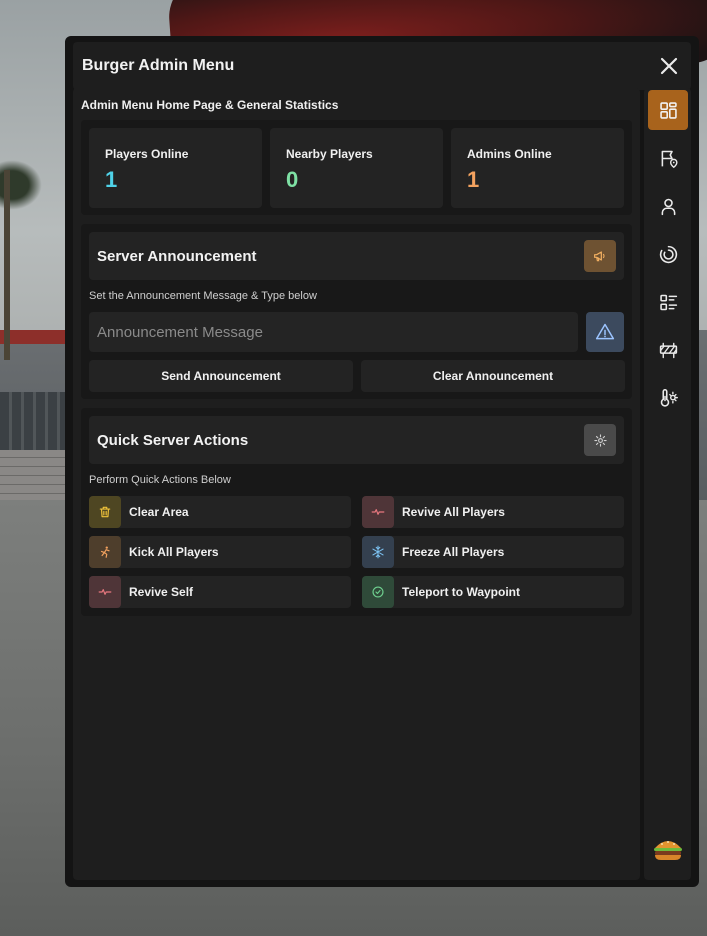 The height and width of the screenshot is (936, 707). I want to click on sidebar-item-locations, so click(668, 158).